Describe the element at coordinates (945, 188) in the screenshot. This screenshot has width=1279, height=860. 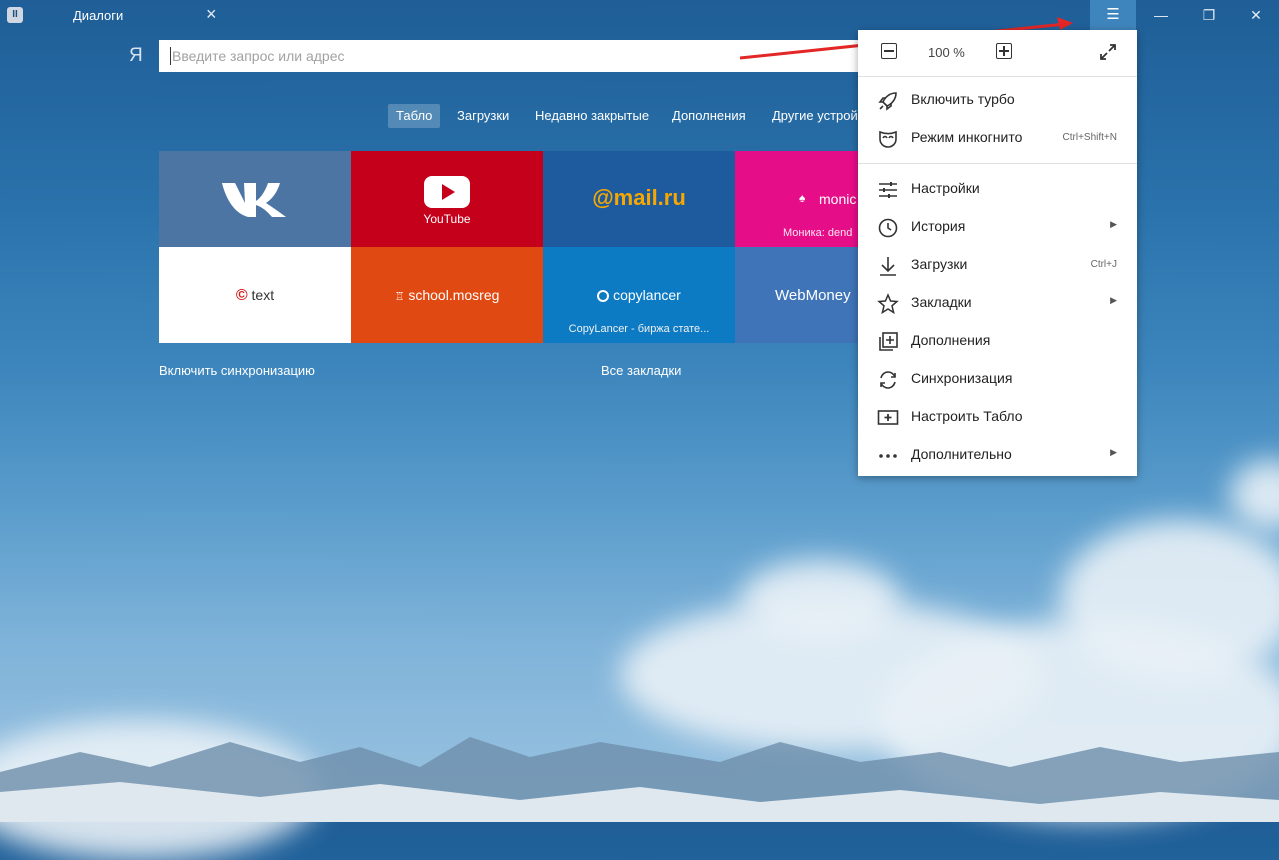
I see `menu-item-settings-label: Настройки` at that location.